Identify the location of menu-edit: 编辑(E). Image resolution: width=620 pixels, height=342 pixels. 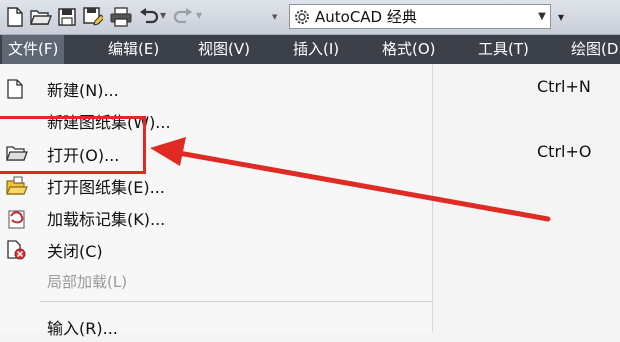
(133, 49).